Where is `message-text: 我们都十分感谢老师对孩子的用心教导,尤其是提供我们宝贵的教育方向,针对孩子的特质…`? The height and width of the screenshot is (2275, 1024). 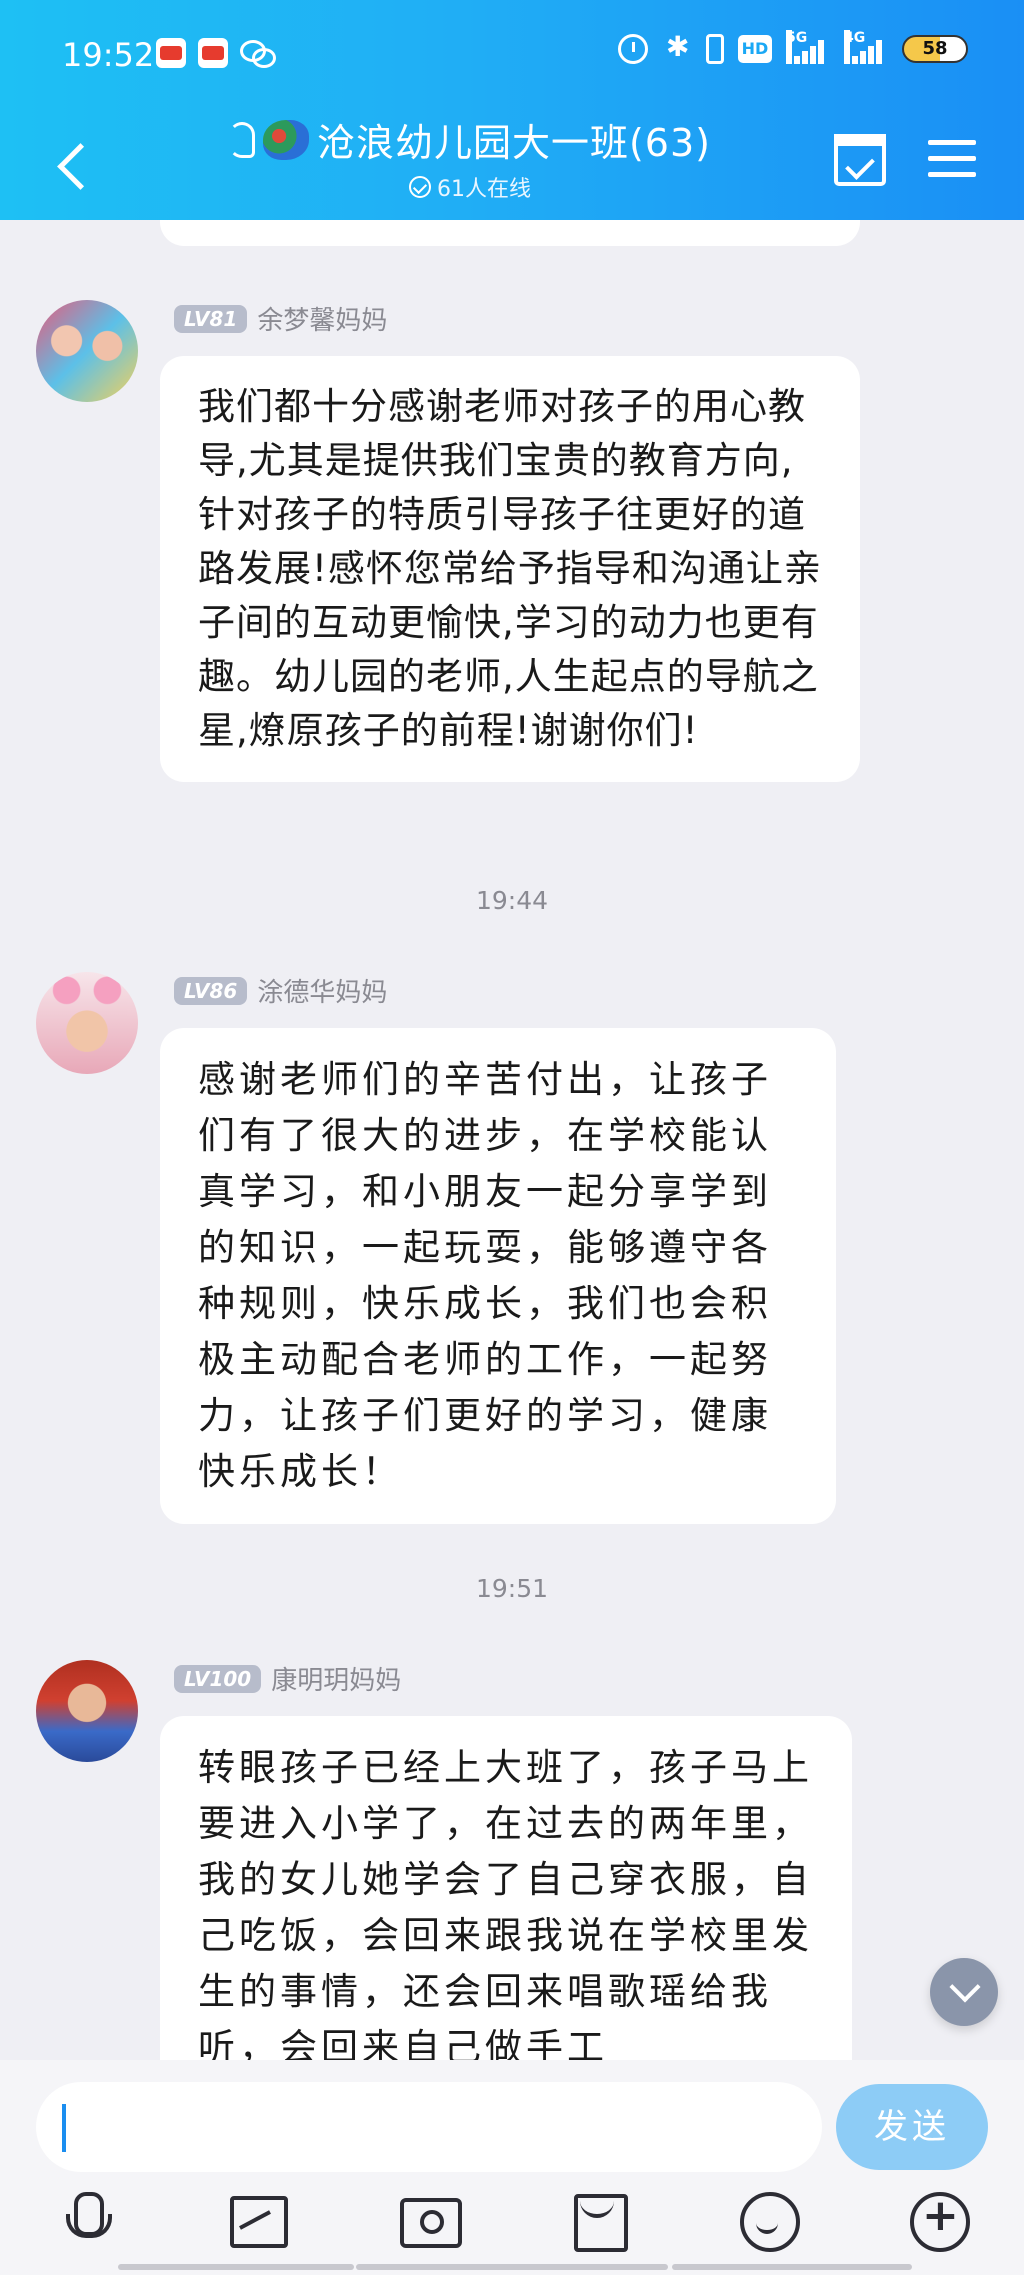 message-text: 我们都十分感谢老师对孩子的用心教导,尤其是提供我们宝贵的教育方向,针对孩子的特质… is located at coordinates (510, 568).